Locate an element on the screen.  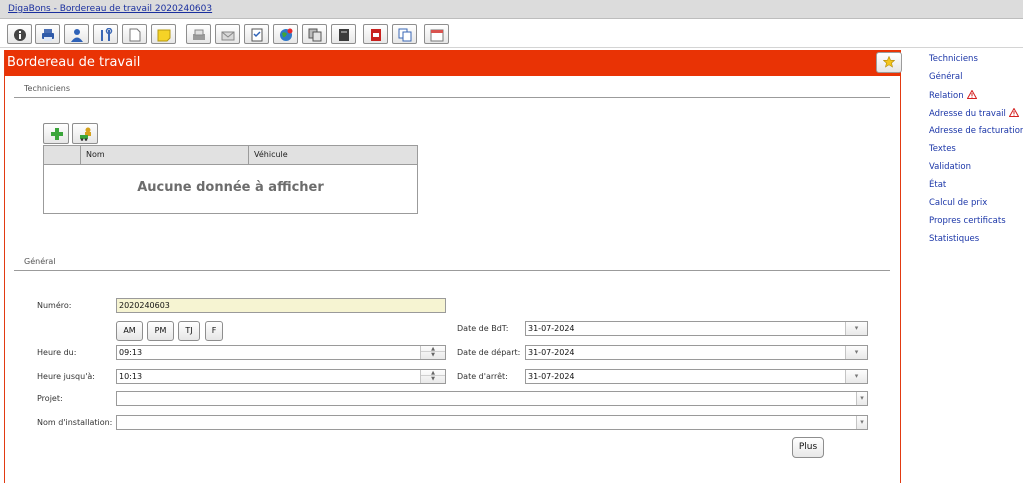
nom-installation-label: Nom d'installation: is located at coordinates (75, 422).